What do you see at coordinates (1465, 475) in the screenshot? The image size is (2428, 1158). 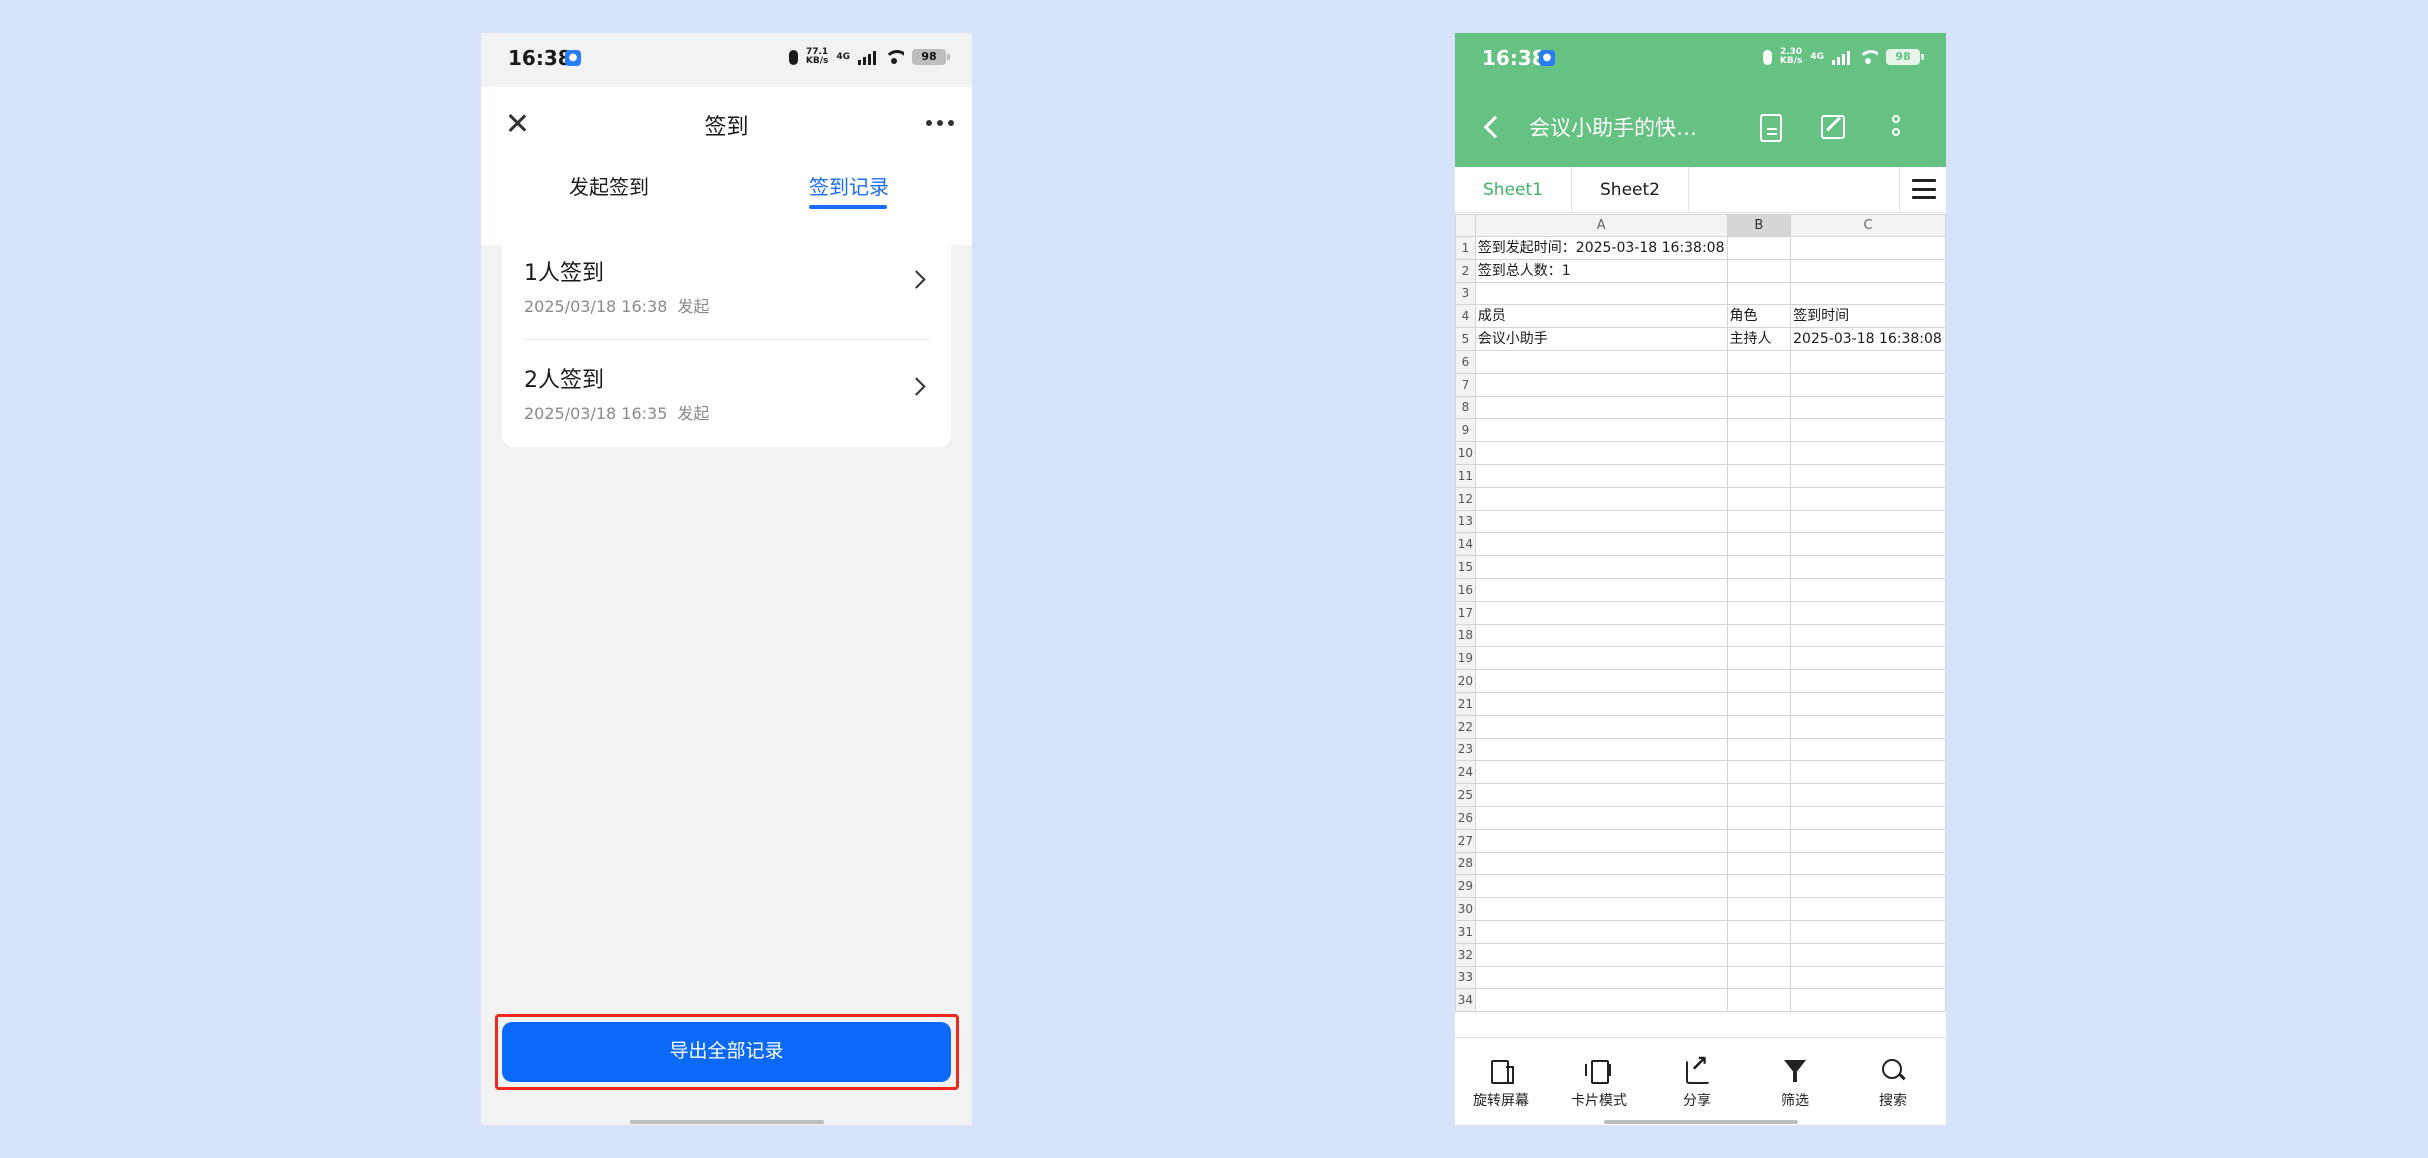 I see `row-header: 11` at bounding box center [1465, 475].